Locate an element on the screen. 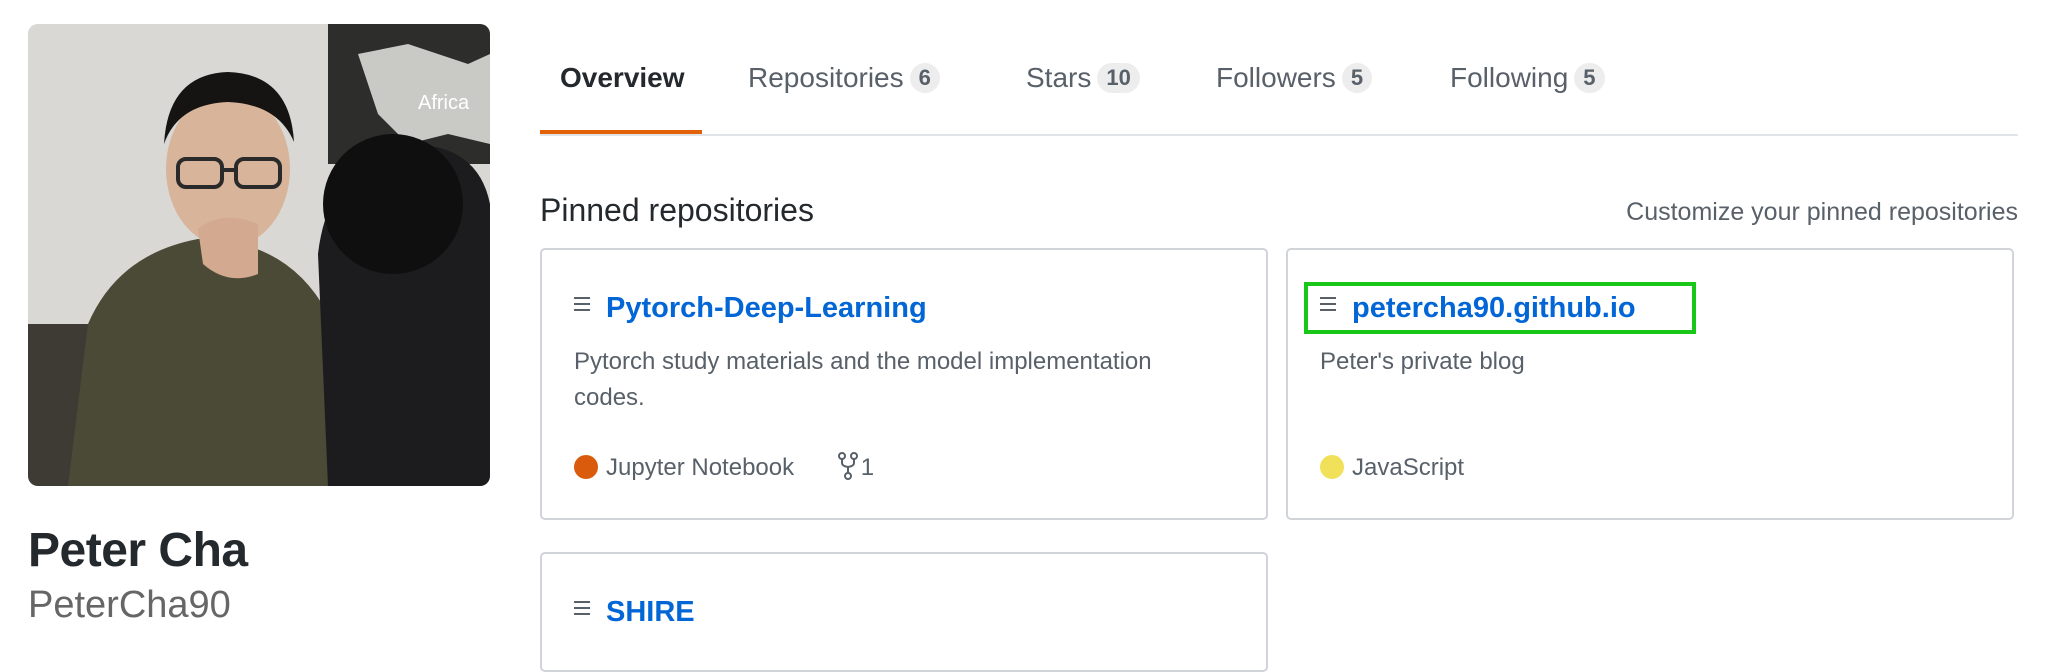 This screenshot has width=2050, height=672. tab-followers-label: Followers is located at coordinates (1276, 77).